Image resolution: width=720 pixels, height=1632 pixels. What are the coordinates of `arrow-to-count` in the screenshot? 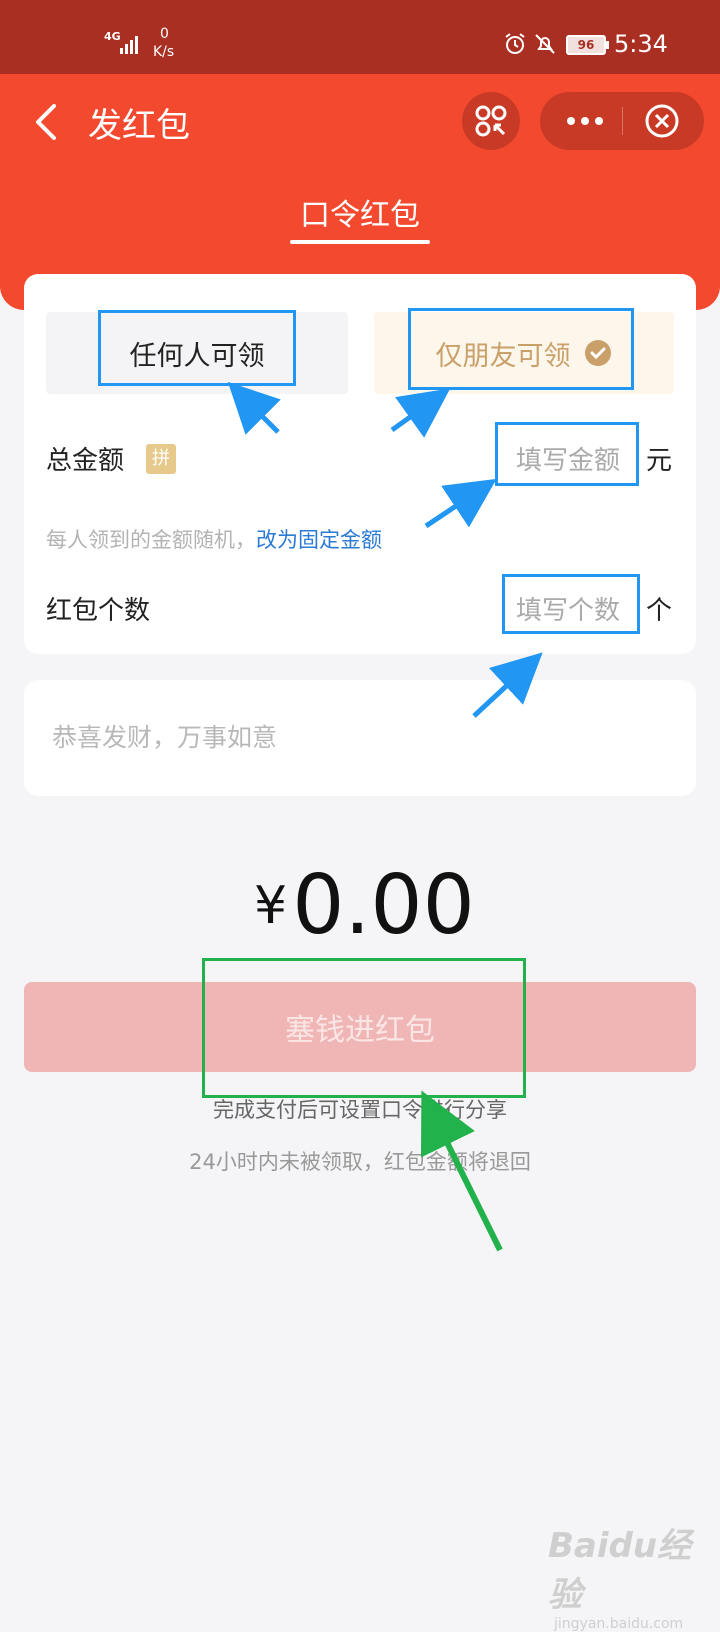 It's located at (507, 685).